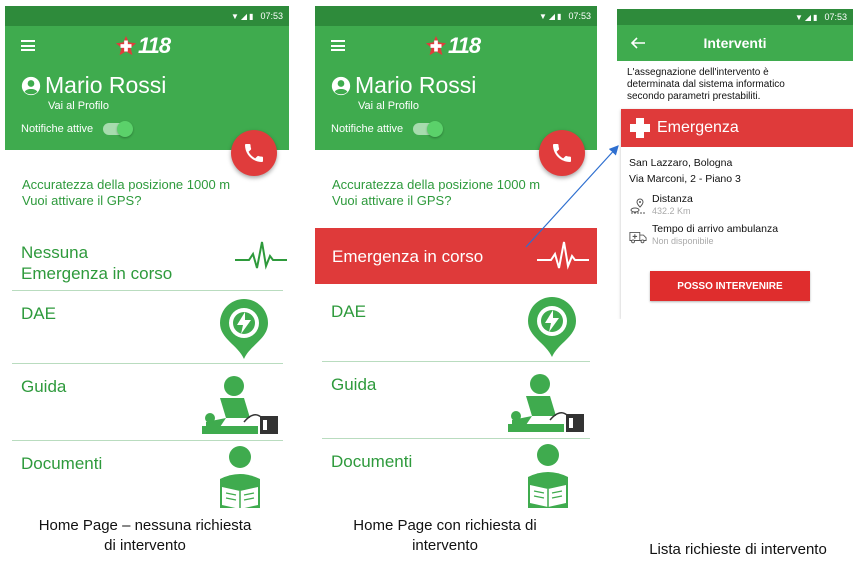 The width and height of the screenshot is (860, 574). I want to click on address-street: Via Marconi, 2 - Piano 3, so click(685, 179).